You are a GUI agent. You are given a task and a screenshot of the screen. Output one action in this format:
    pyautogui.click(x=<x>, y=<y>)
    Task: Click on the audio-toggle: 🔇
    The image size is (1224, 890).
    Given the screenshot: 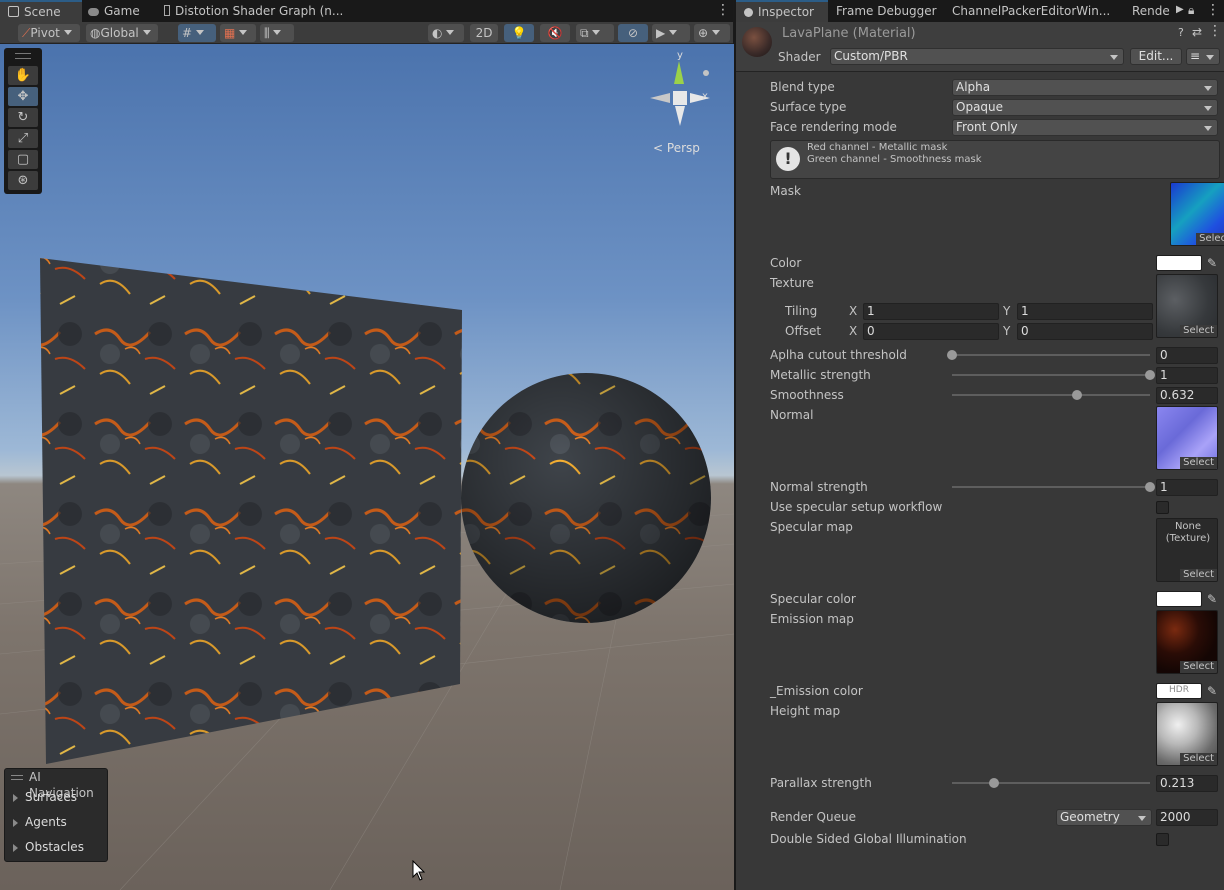 What is the action you would take?
    pyautogui.click(x=555, y=33)
    